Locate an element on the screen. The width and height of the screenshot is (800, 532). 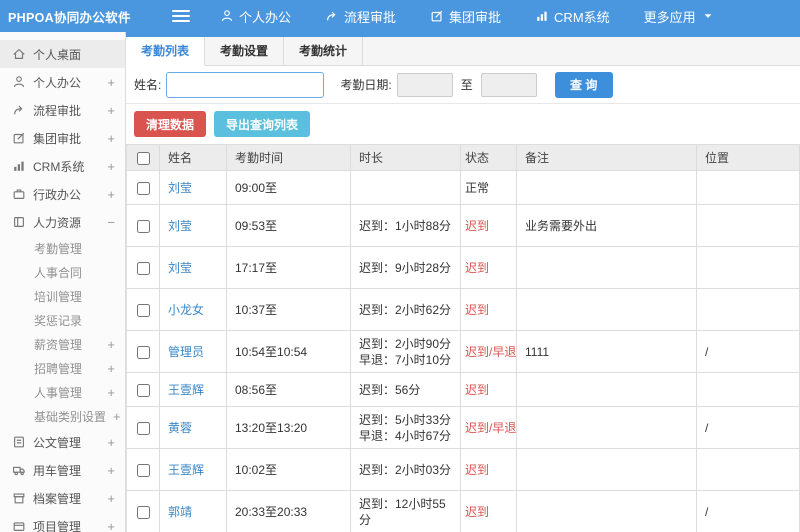
cell-status: 迟到 is located at coordinates (488, 225).